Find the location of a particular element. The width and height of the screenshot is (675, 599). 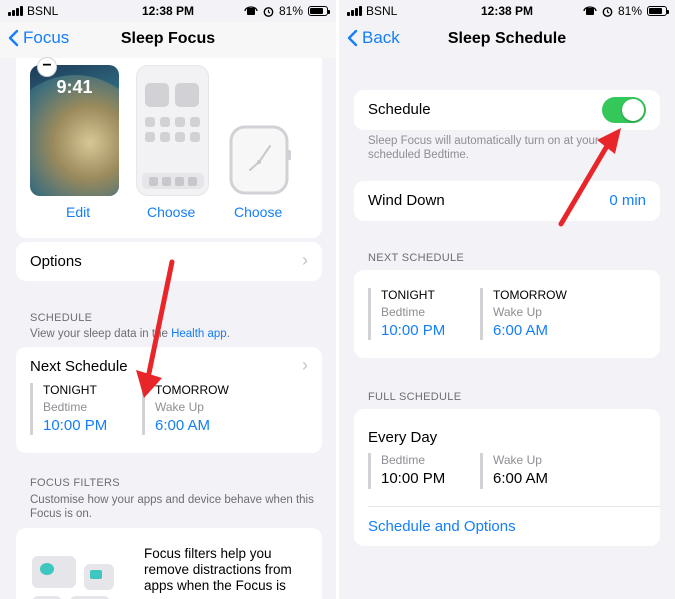

wallpaper-gallery: 9:41 − Edit Choose Choose is located at coordinates (169, 148).